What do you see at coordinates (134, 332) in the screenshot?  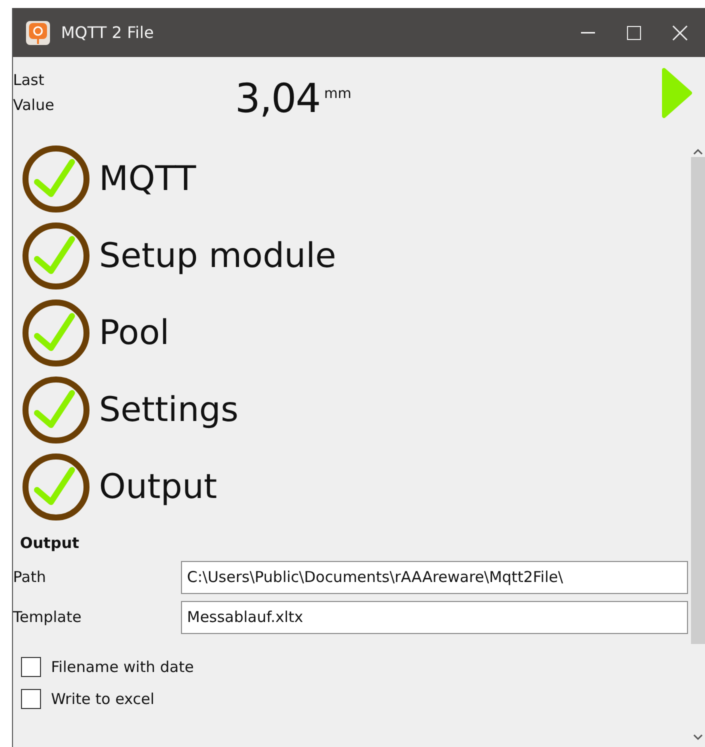 I see `step-label: Pool` at bounding box center [134, 332].